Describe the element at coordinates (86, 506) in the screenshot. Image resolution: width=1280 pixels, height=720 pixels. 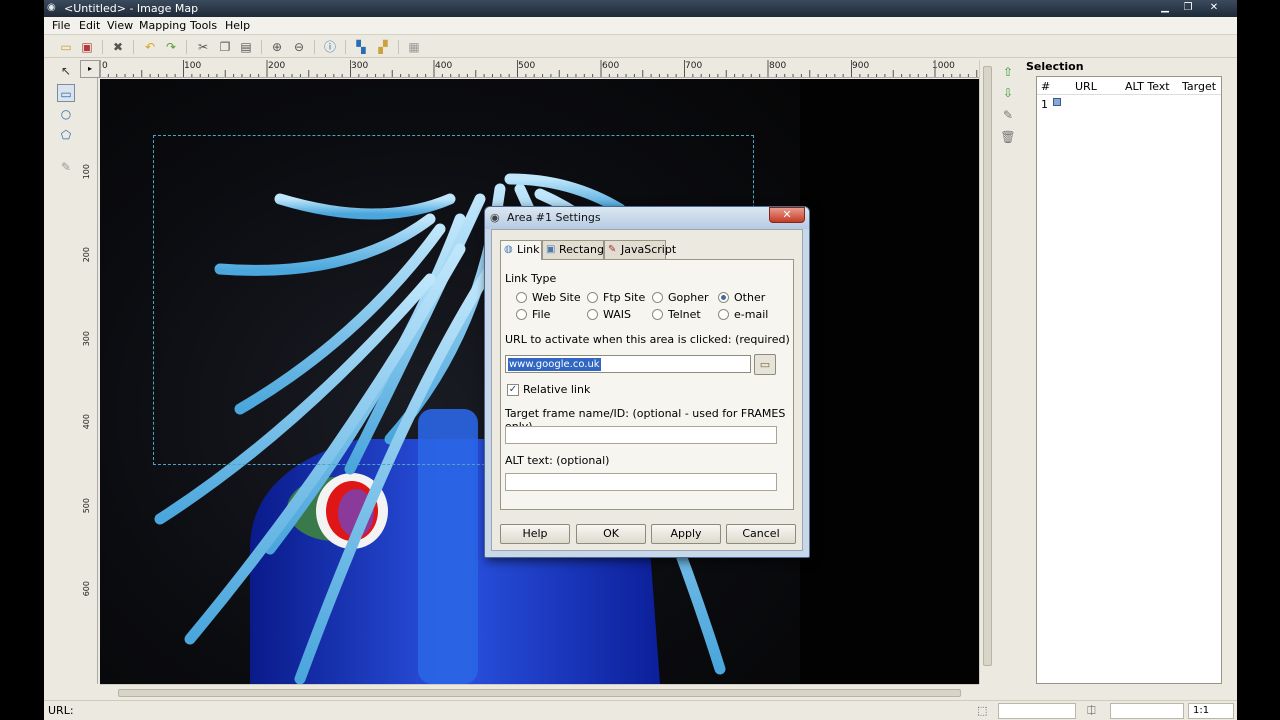
I see `ruler-label: 500` at that location.